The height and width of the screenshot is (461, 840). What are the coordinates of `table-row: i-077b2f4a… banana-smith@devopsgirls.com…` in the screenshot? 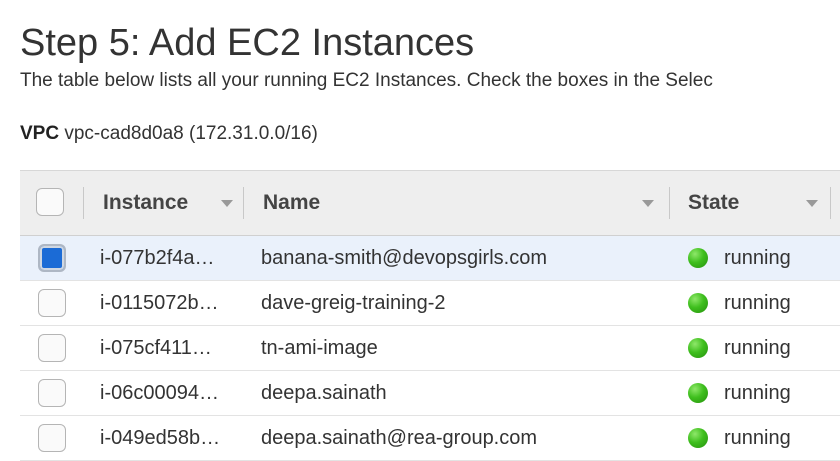 It's located at (430, 258).